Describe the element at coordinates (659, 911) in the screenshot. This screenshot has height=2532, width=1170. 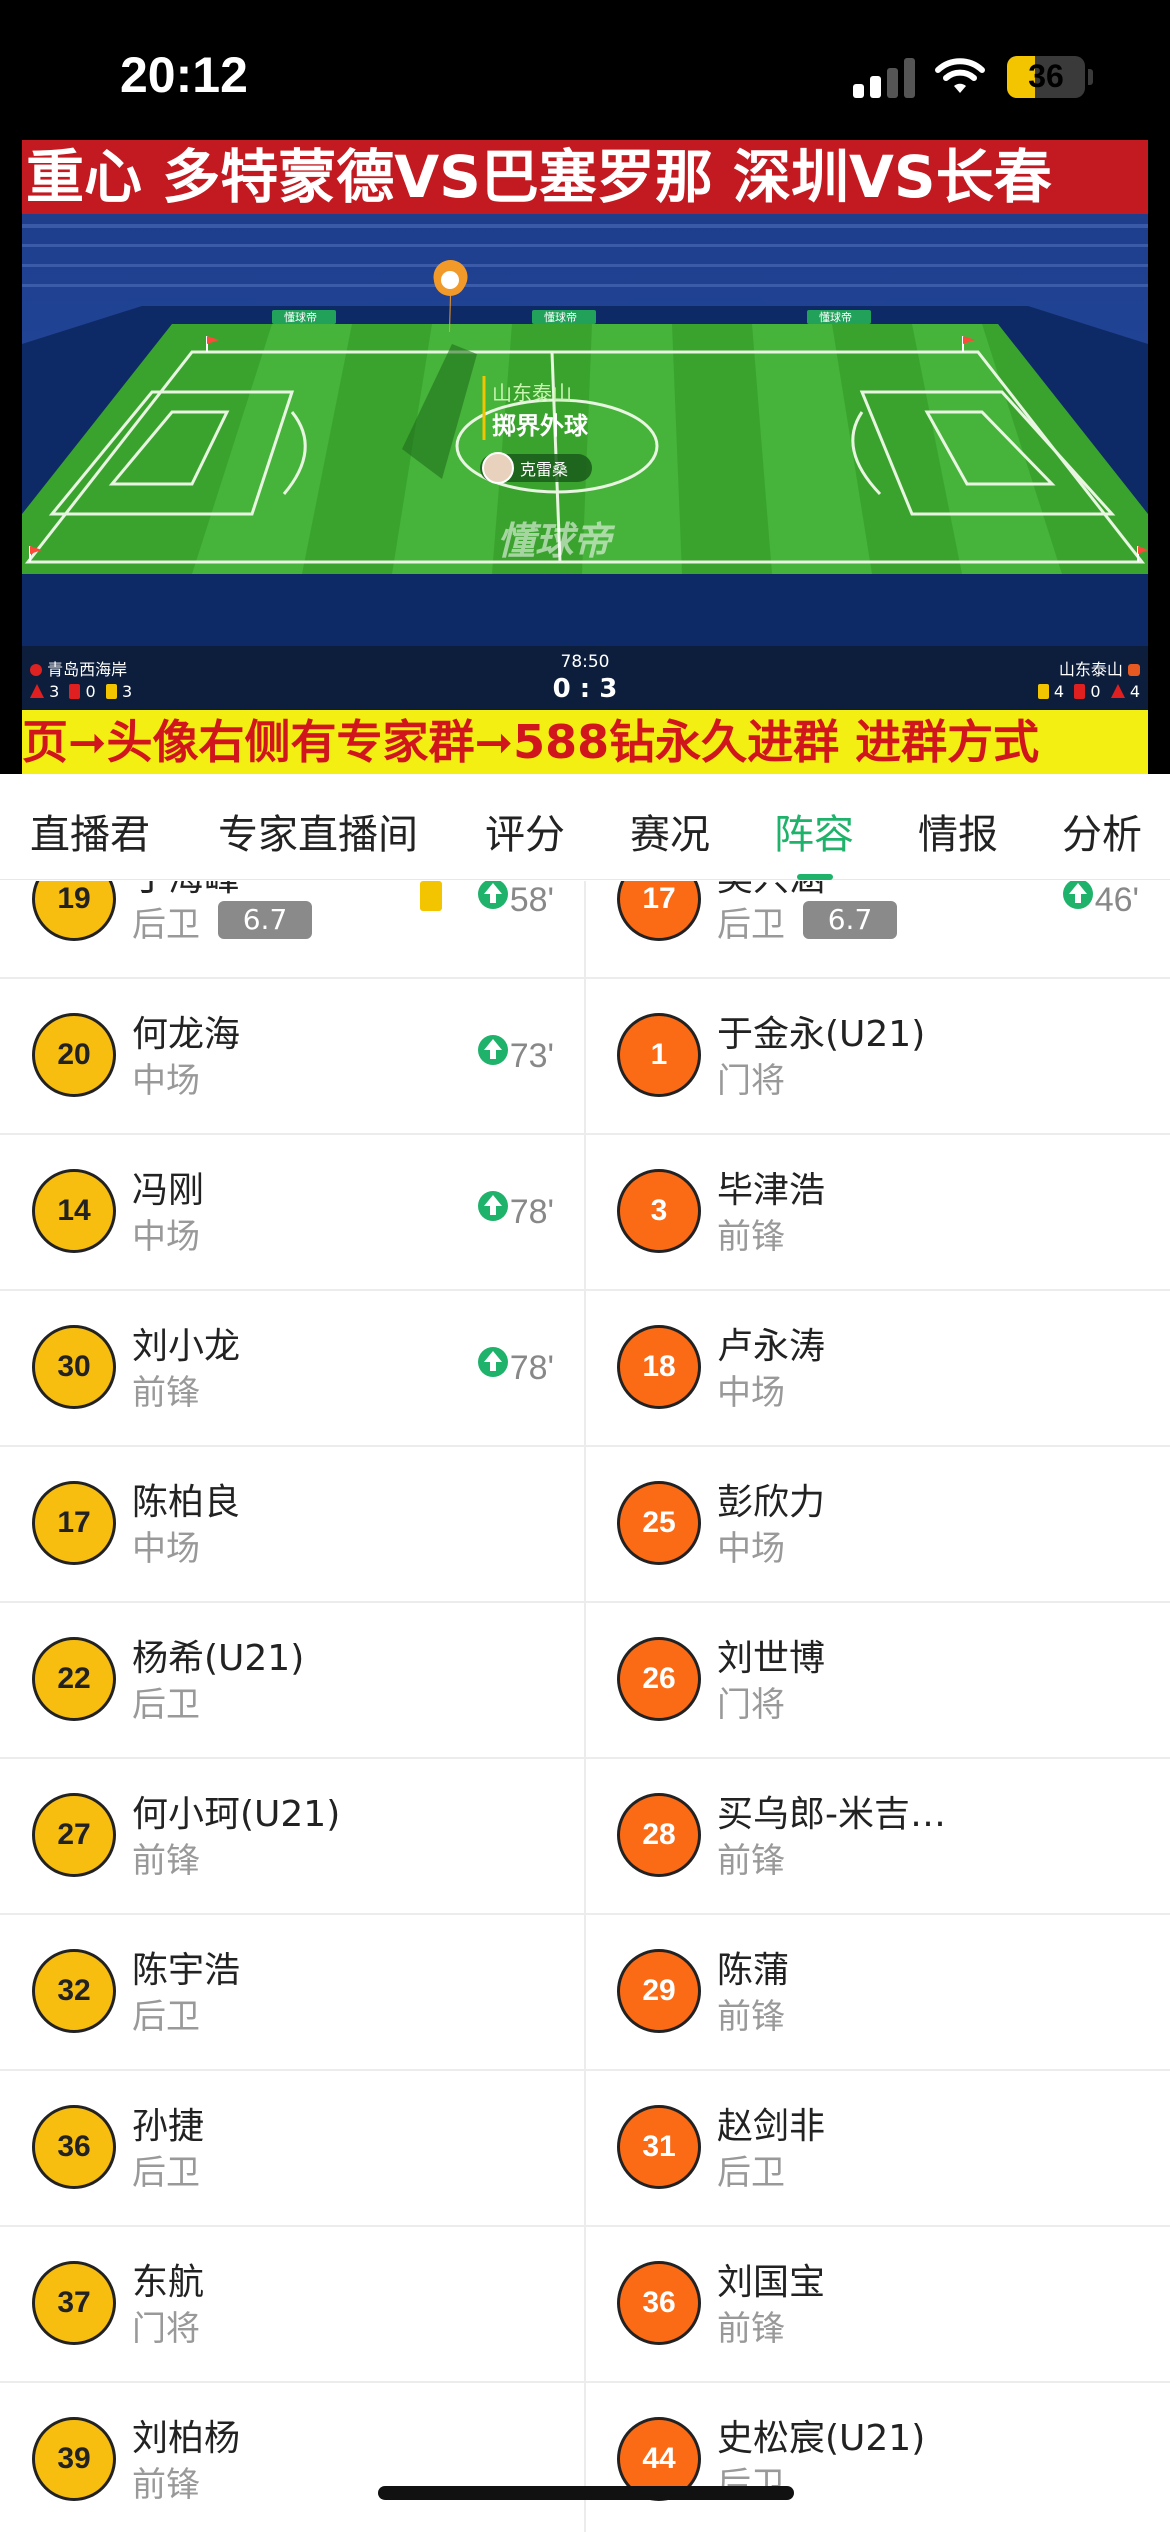
I see `jersey-number-badge: 17` at that location.